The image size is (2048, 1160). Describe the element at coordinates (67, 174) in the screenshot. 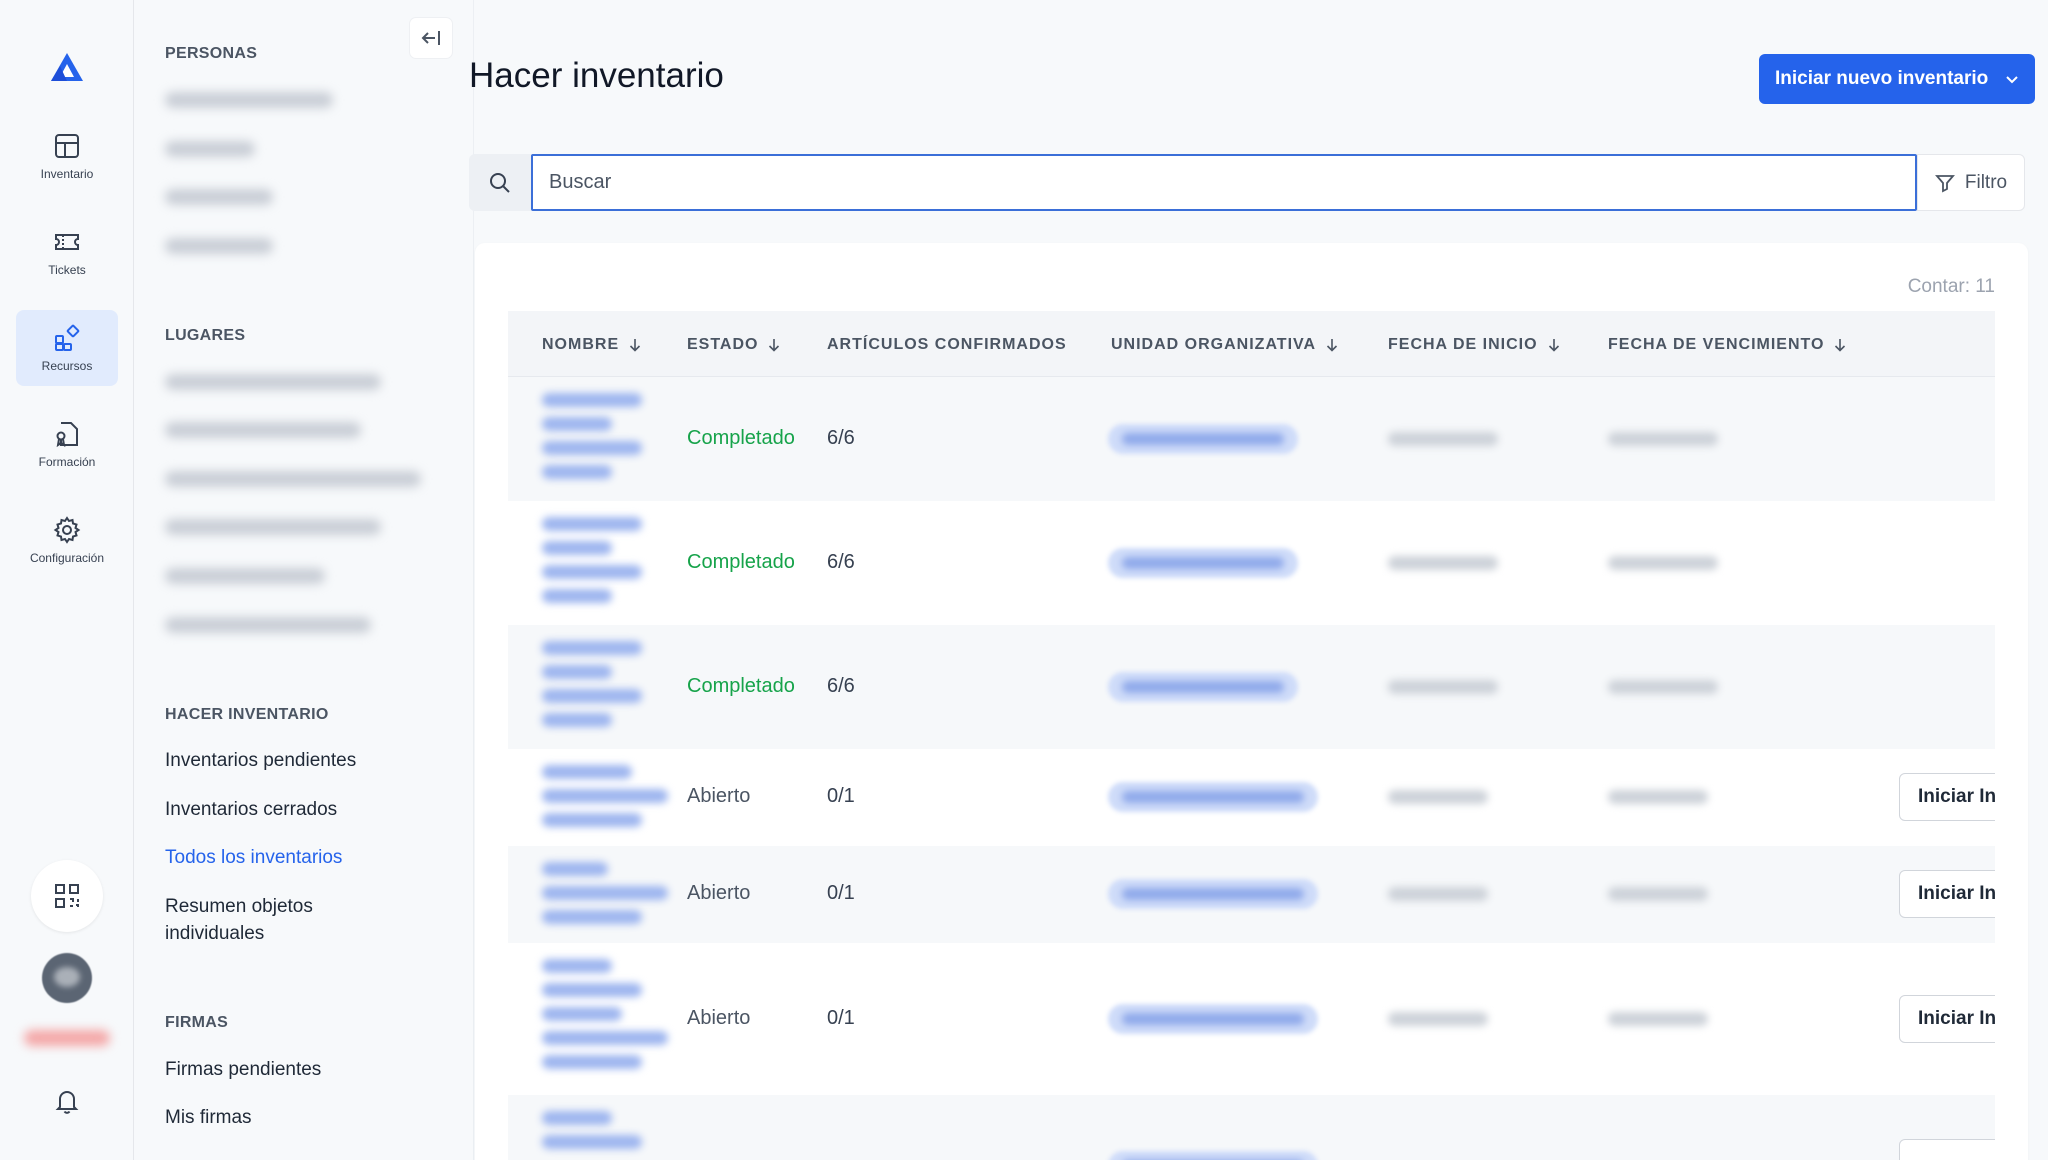

I see `rail-item-label: Inventario` at that location.